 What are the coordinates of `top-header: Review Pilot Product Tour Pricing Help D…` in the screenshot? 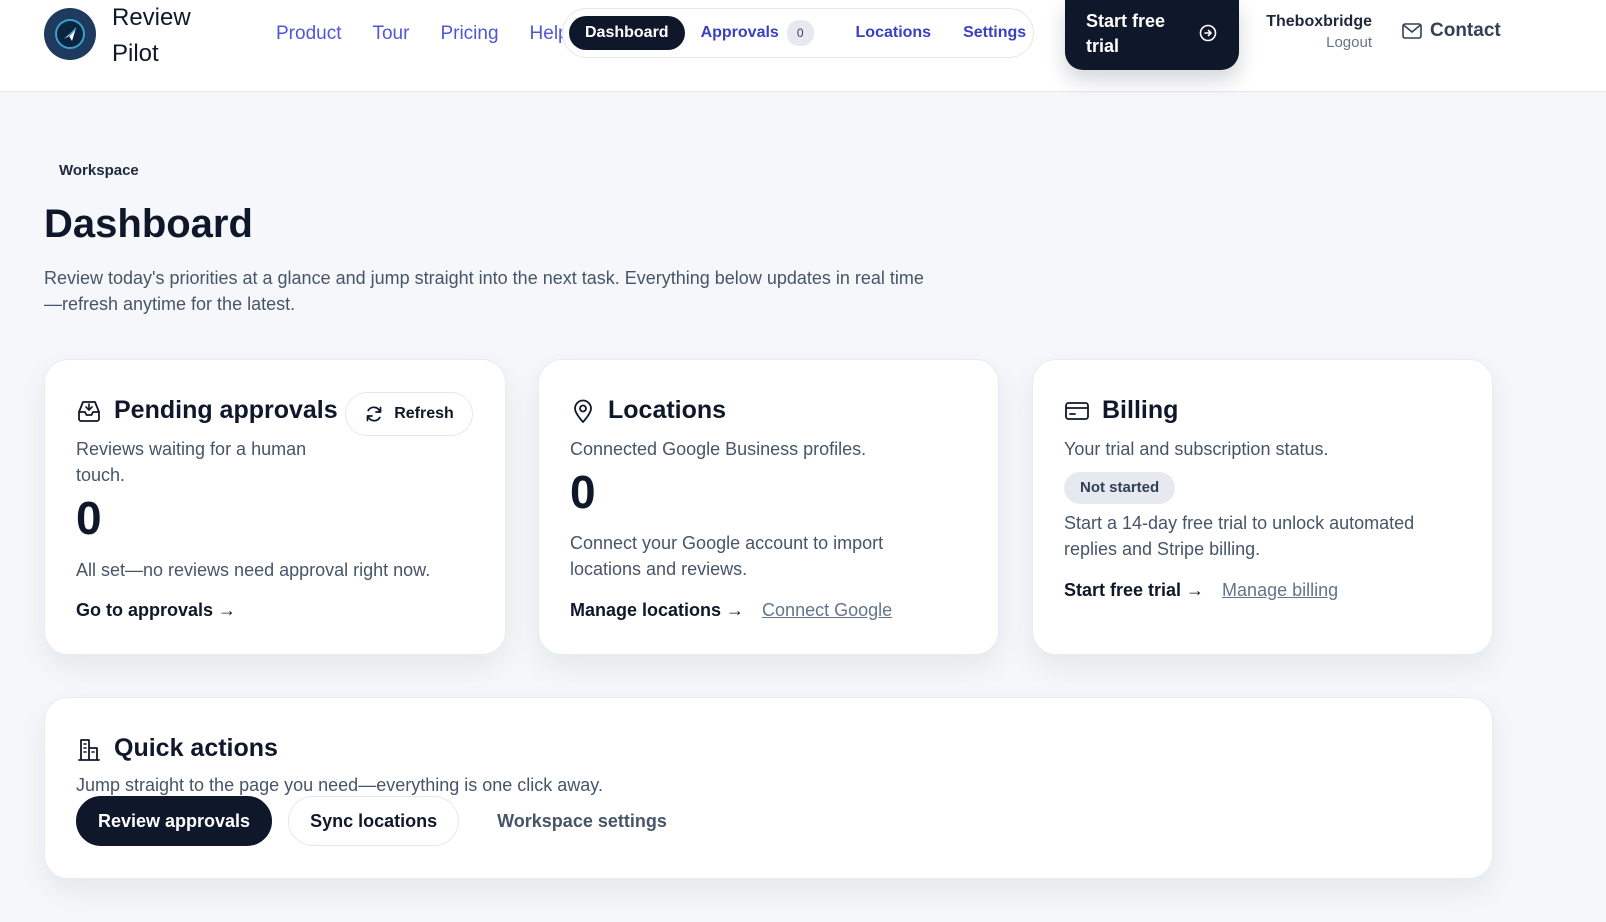 It's located at (803, 46).